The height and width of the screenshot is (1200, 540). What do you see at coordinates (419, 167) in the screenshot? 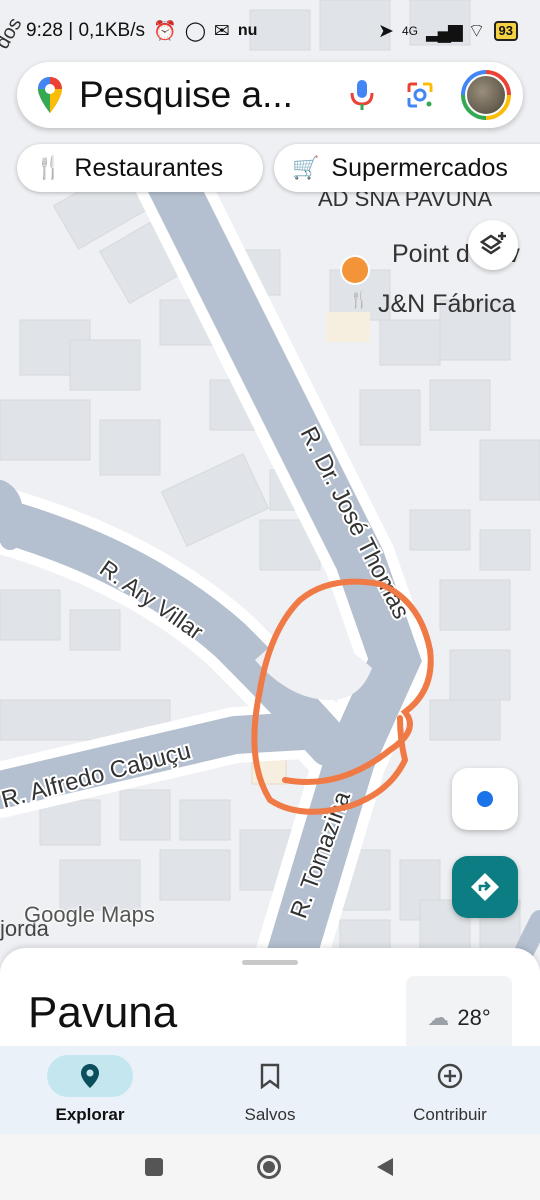
I see `chip-supermercados-label: Supermercados` at bounding box center [419, 167].